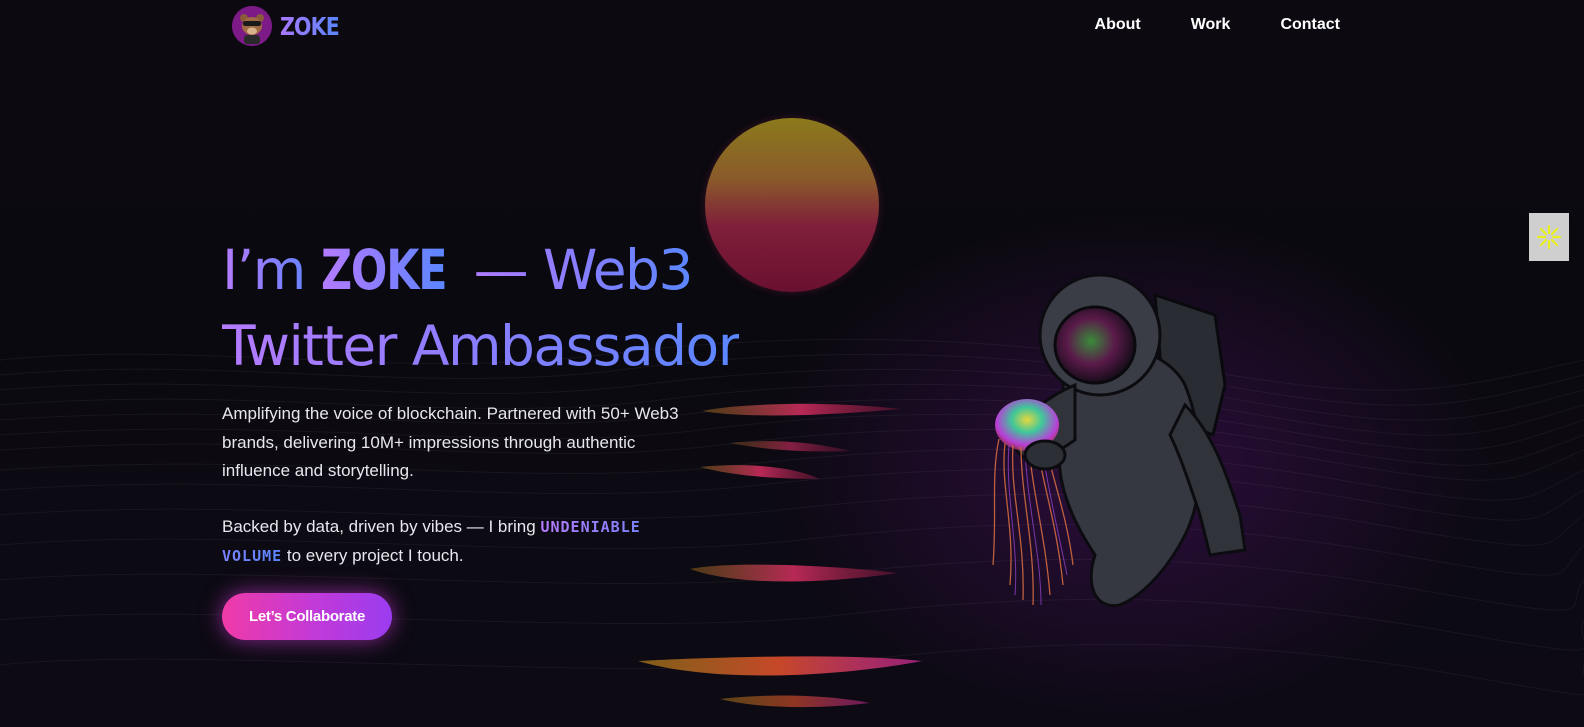 The height and width of the screenshot is (727, 1584). What do you see at coordinates (1118, 25) in the screenshot?
I see `nav-link-about: About` at bounding box center [1118, 25].